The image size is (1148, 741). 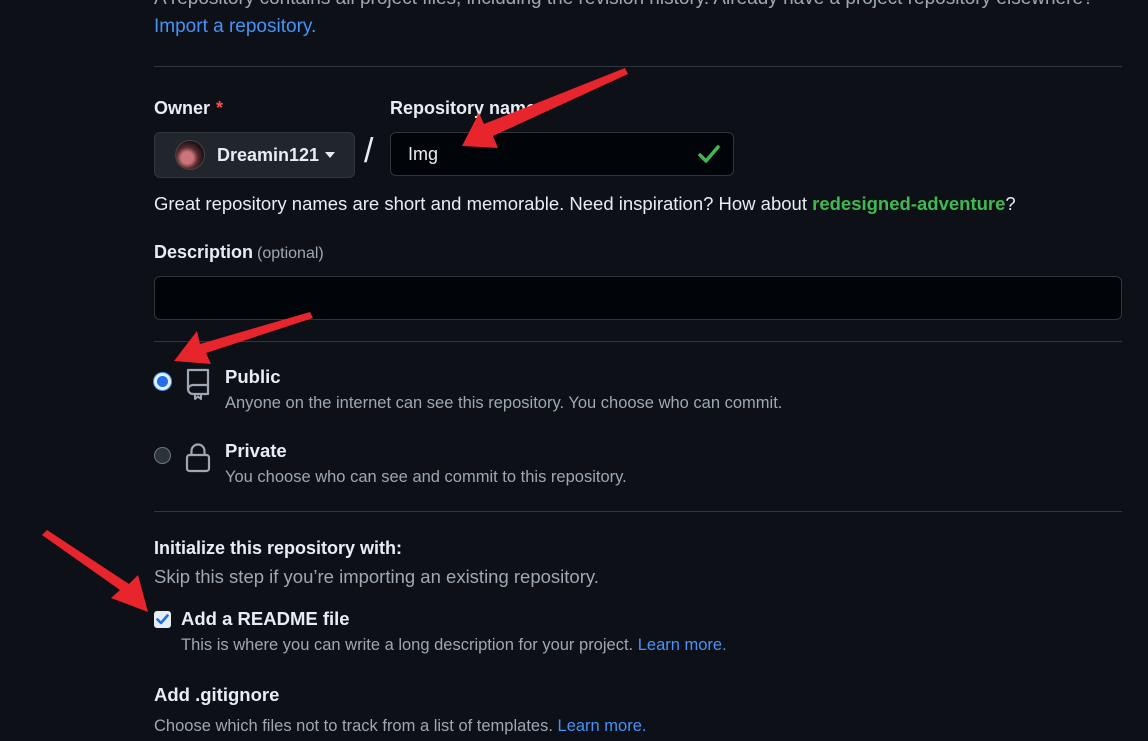 What do you see at coordinates (278, 548) in the screenshot?
I see `initialize-title: Initialize this repository with:` at bounding box center [278, 548].